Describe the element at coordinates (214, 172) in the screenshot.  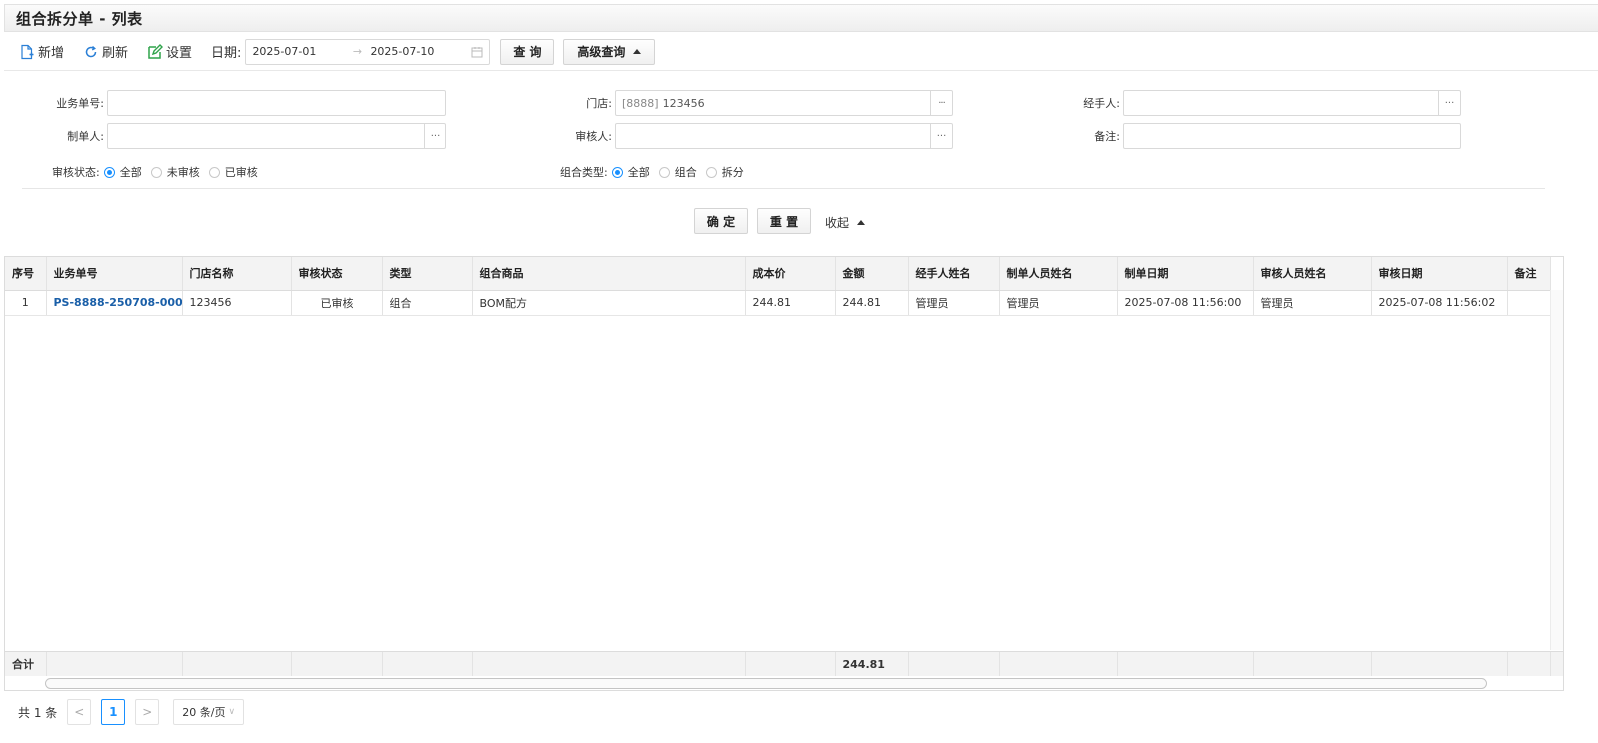
I see `review-status-reviewed-radio` at that location.